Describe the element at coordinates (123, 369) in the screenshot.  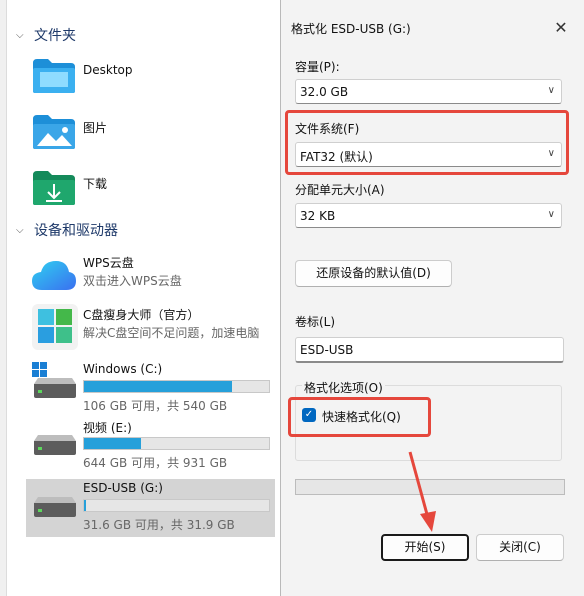
I see `drive-name: Windows (C:)` at that location.